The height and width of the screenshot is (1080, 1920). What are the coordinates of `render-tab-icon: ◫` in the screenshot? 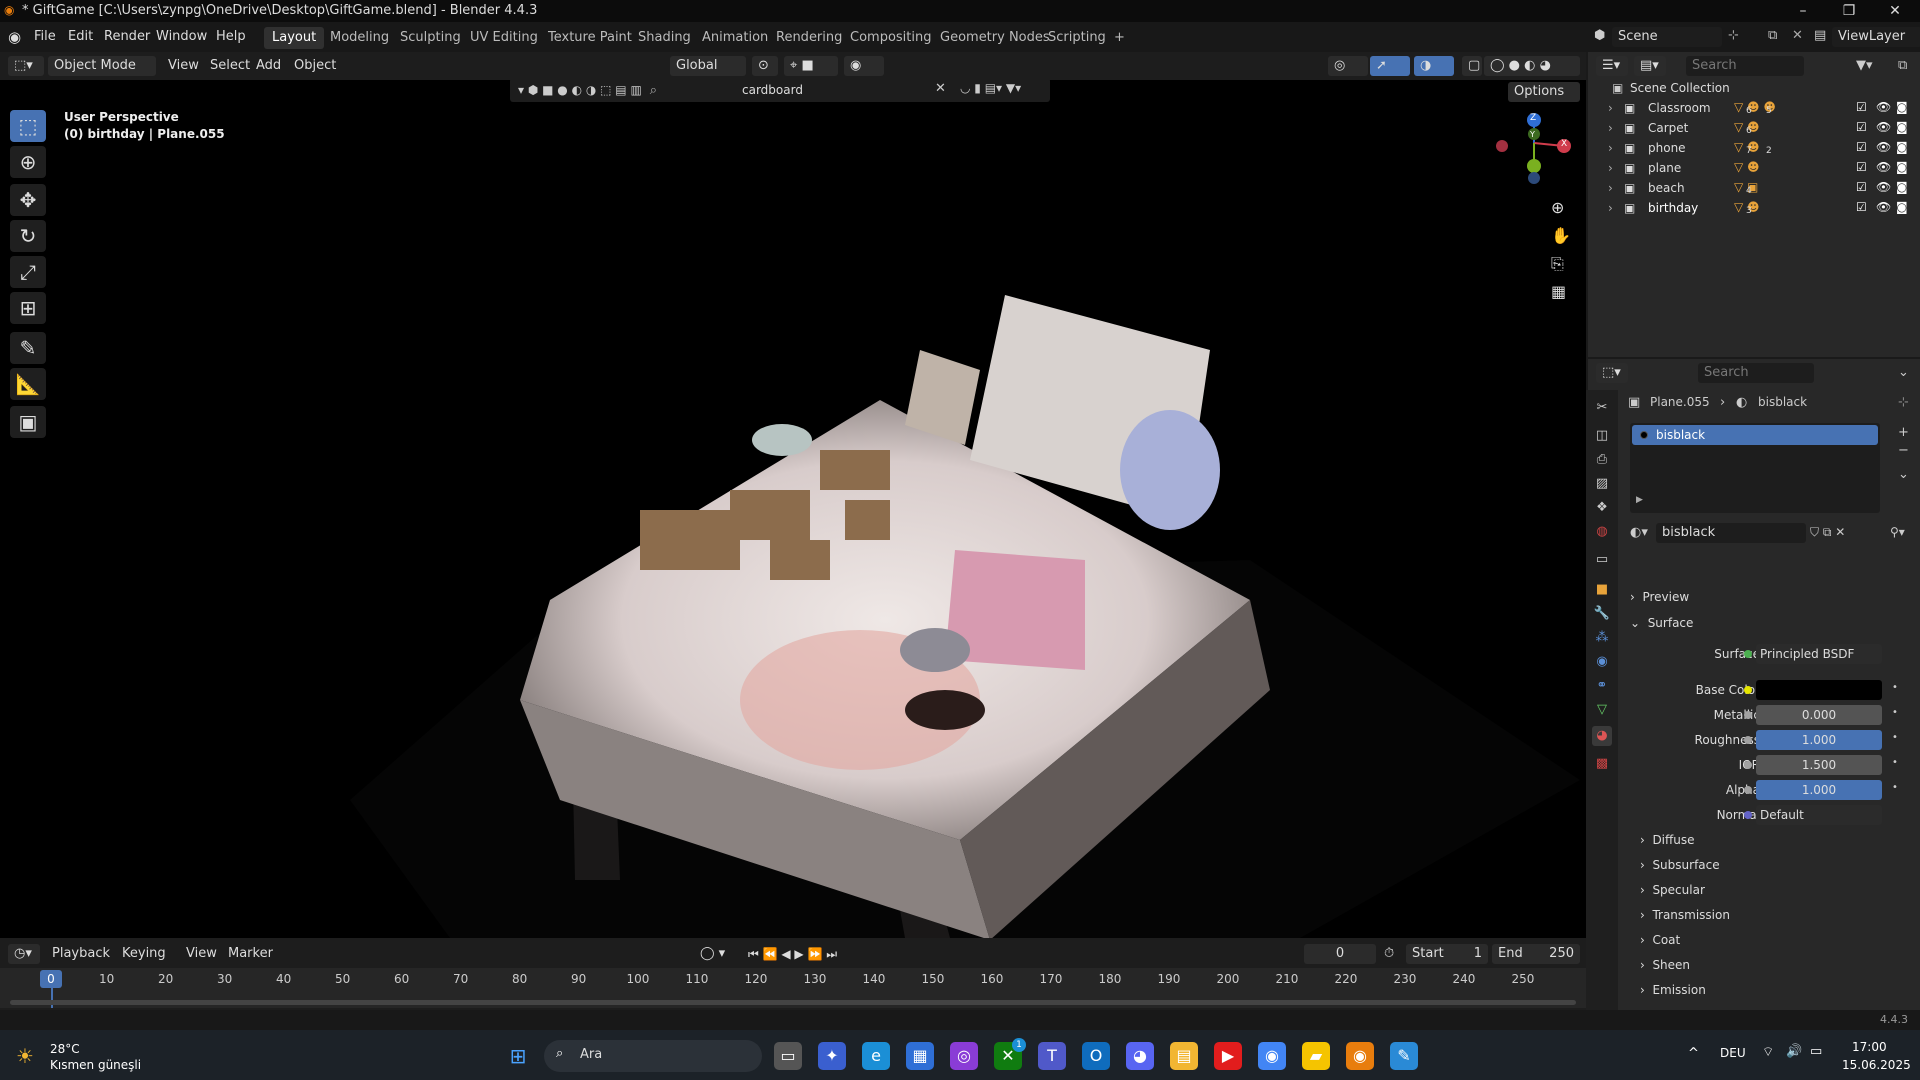 It's located at (1602, 436).